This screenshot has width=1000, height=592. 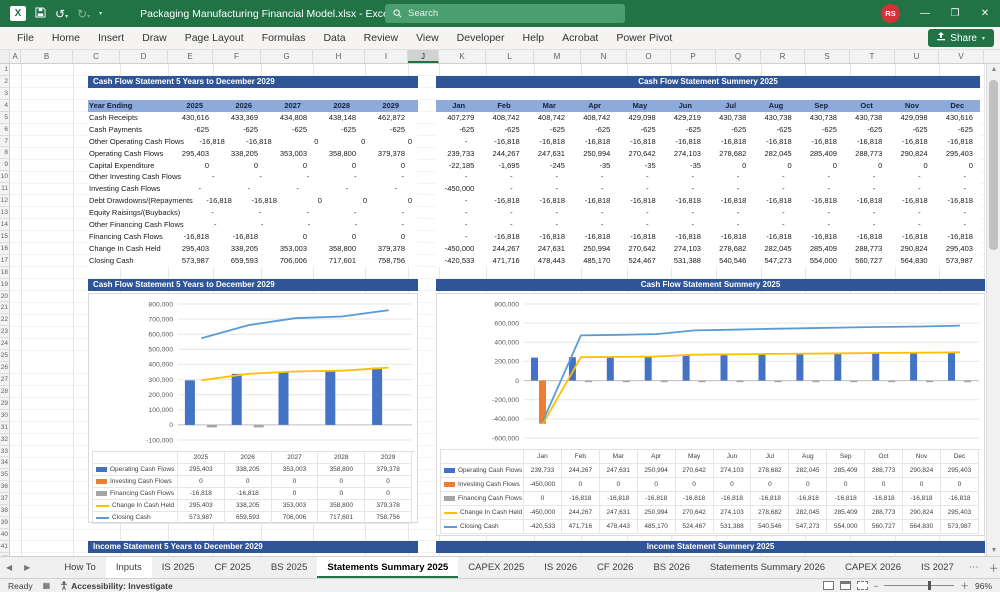 I want to click on cell: -245, so click(x=549, y=166).